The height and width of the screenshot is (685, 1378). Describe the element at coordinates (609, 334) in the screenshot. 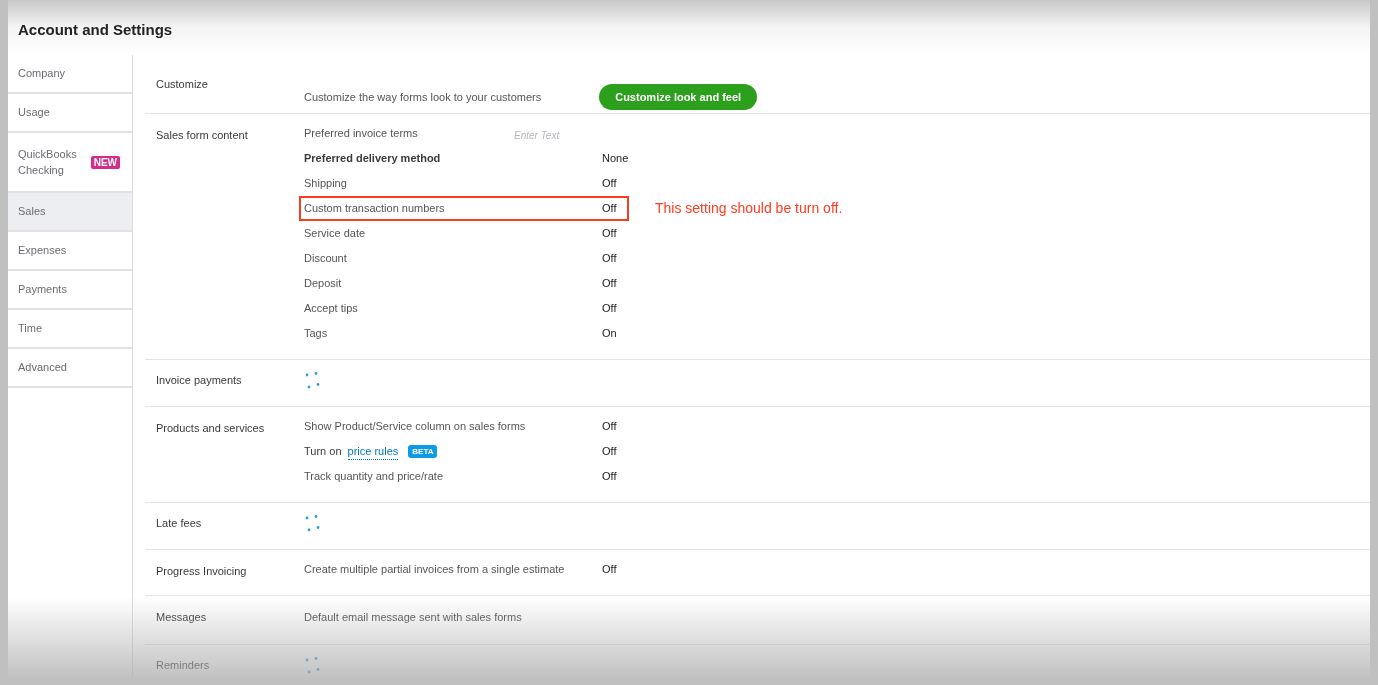

I see `setting-value: On` at that location.